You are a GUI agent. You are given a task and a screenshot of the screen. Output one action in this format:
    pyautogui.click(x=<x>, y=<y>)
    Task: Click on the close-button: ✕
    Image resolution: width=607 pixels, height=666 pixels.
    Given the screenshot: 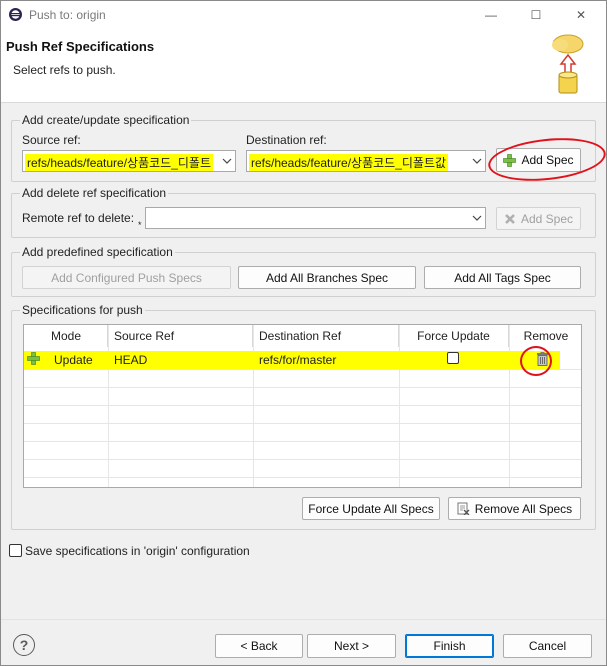 What is the action you would take?
    pyautogui.click(x=581, y=15)
    